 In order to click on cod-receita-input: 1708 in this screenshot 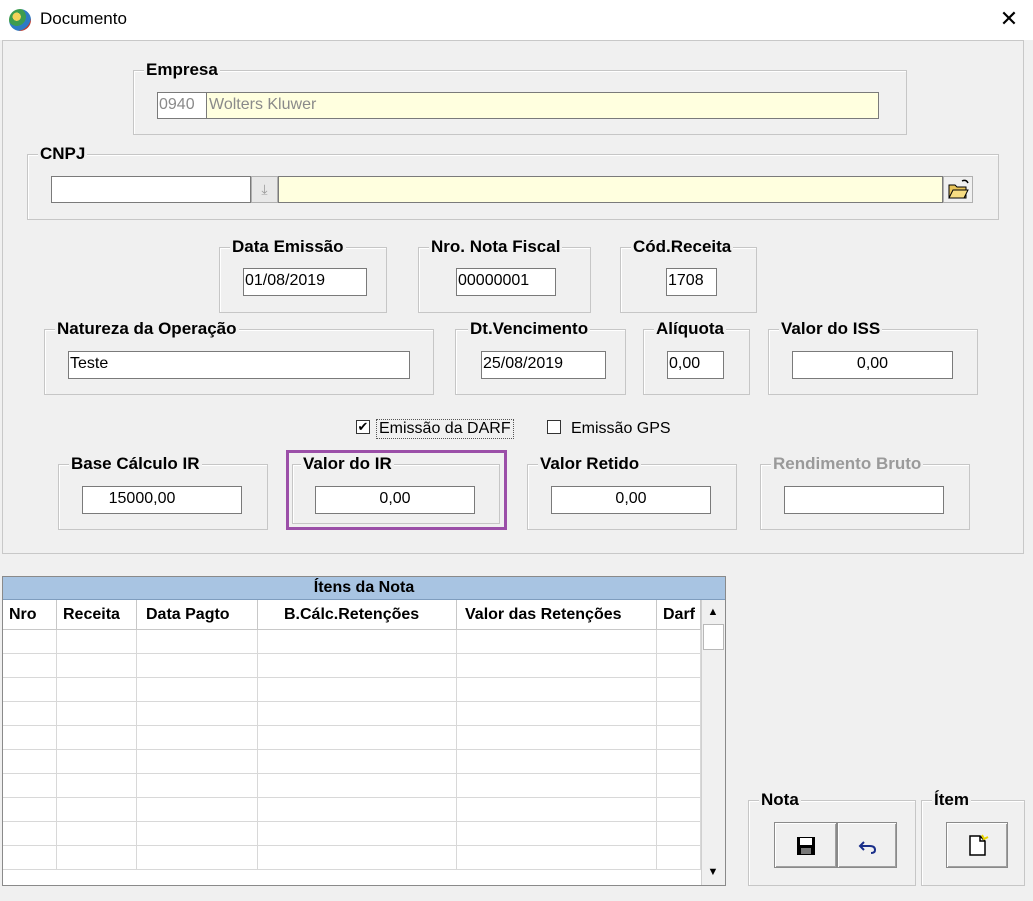, I will do `click(691, 282)`.